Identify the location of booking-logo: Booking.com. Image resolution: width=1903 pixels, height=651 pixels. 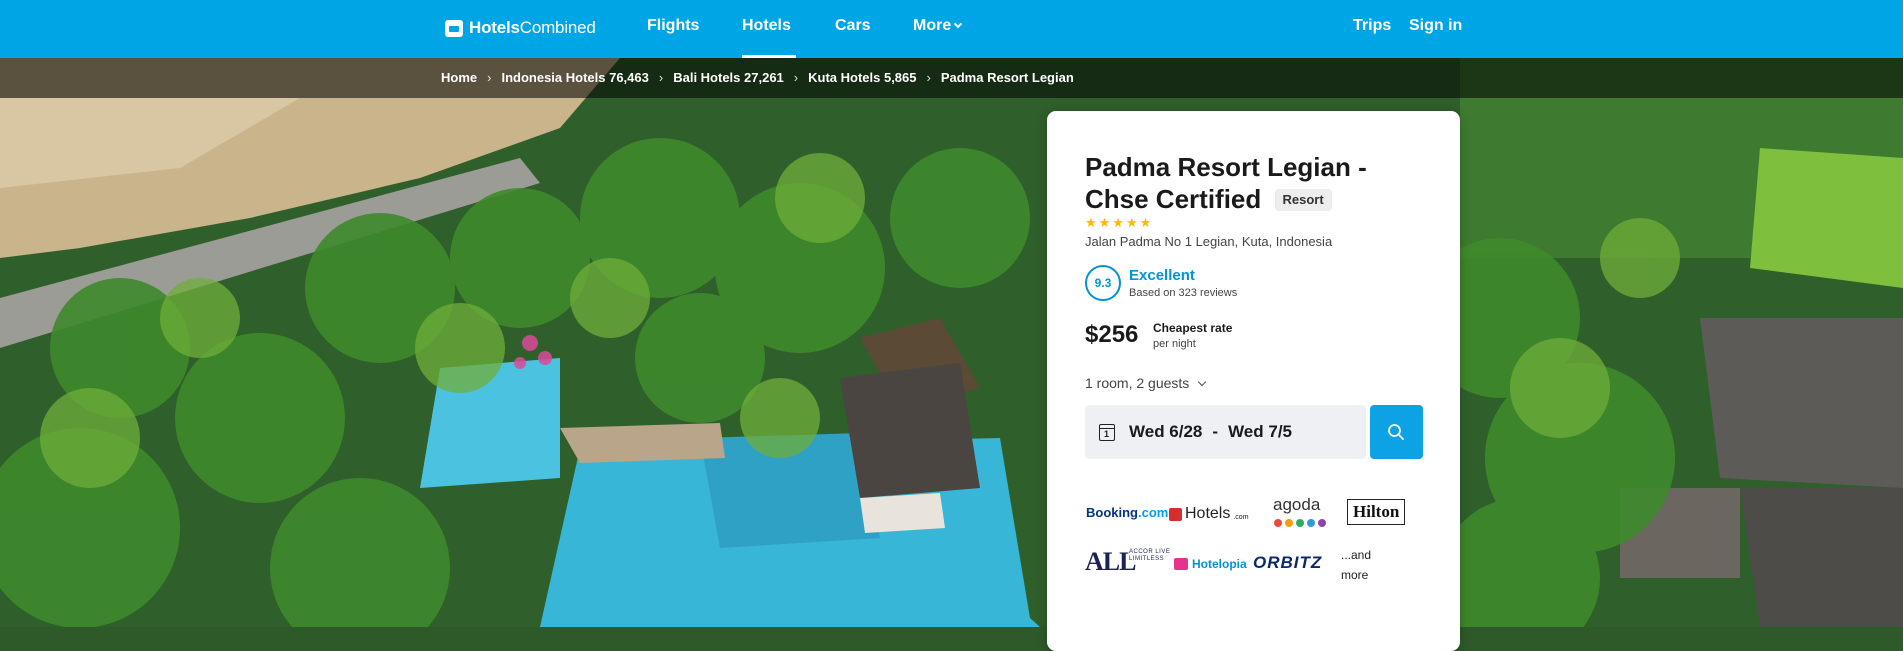
(1127, 512).